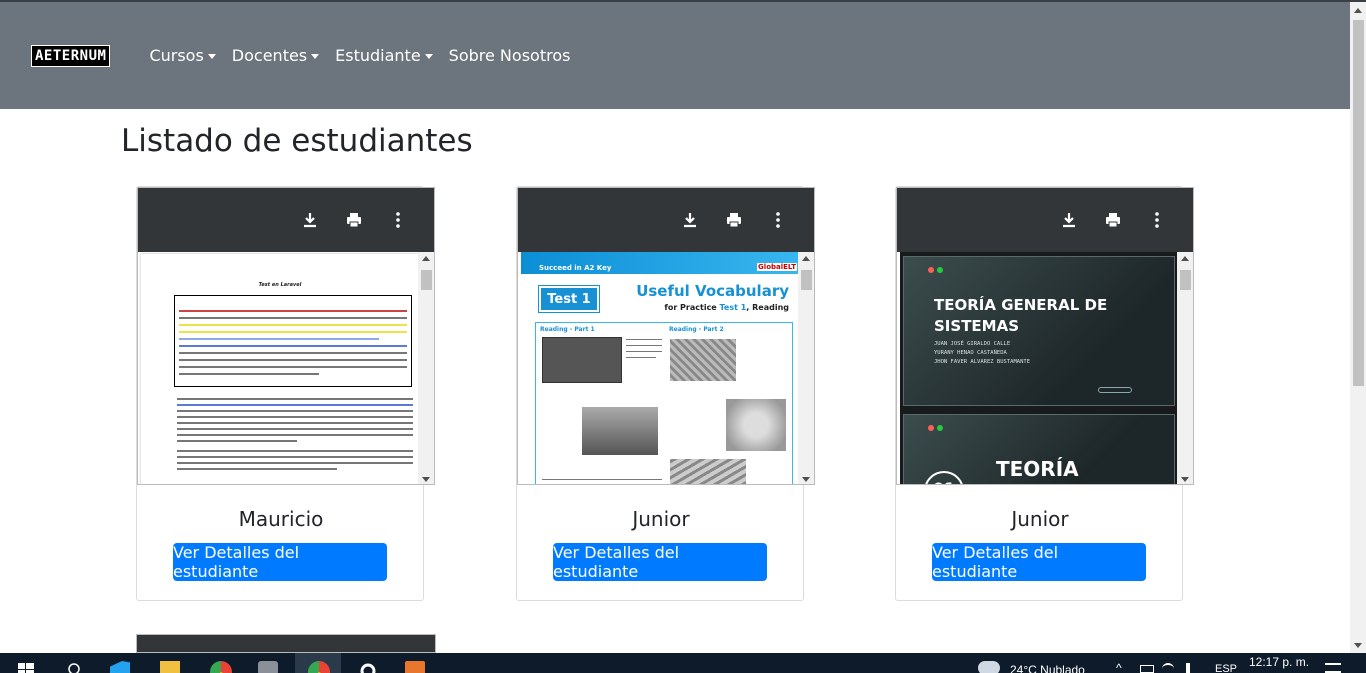 This screenshot has height=673, width=1366. I want to click on xampp-icon, so click(415, 667).